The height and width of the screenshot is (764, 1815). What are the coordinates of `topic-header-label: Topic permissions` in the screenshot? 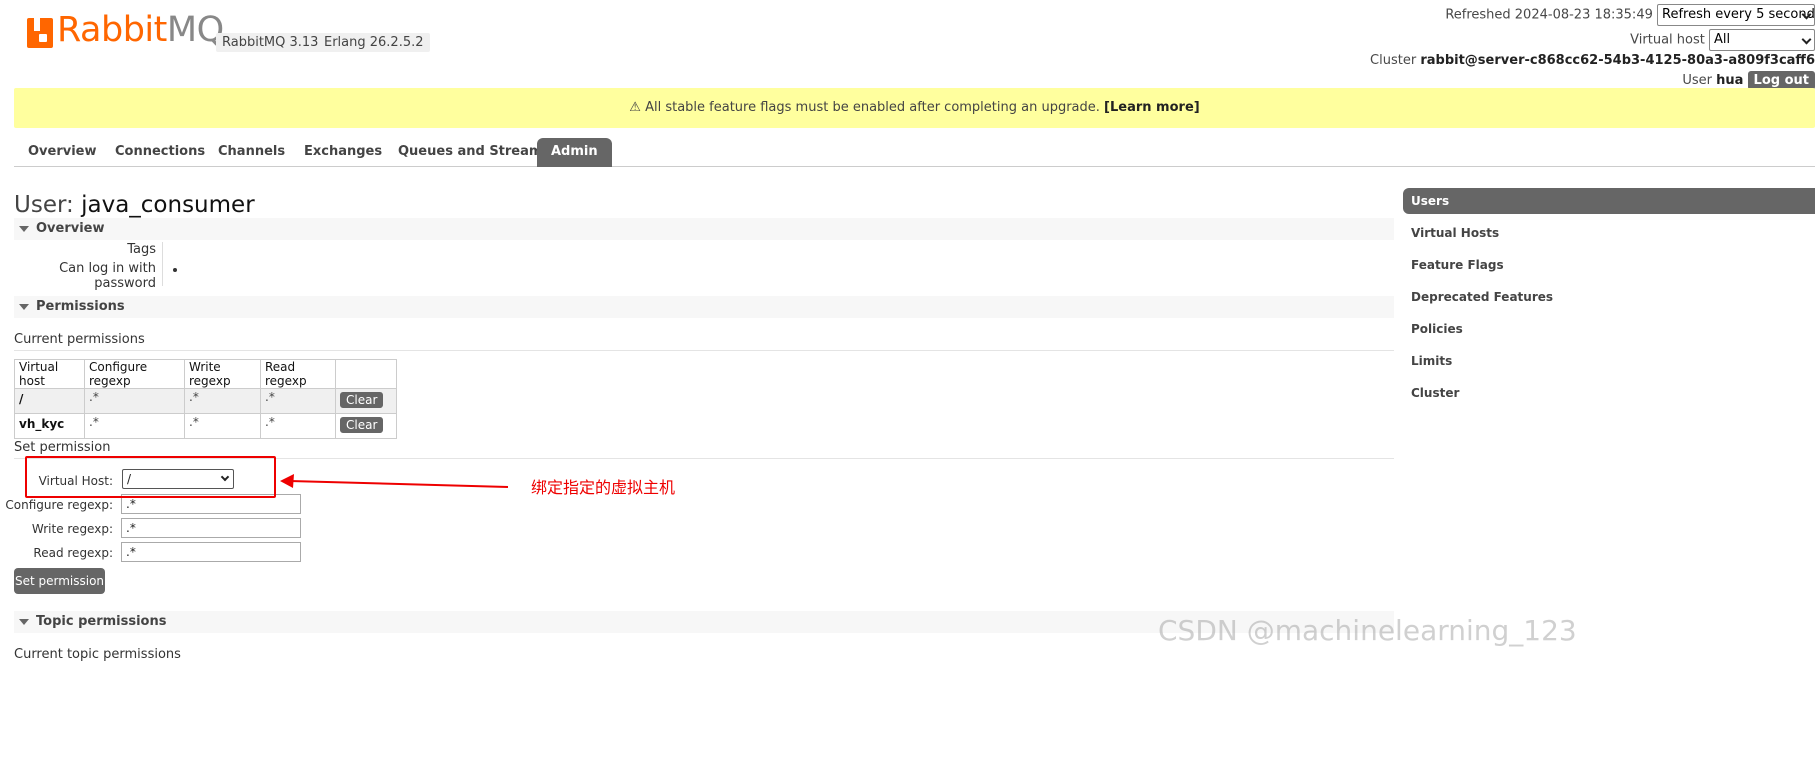 It's located at (101, 621).